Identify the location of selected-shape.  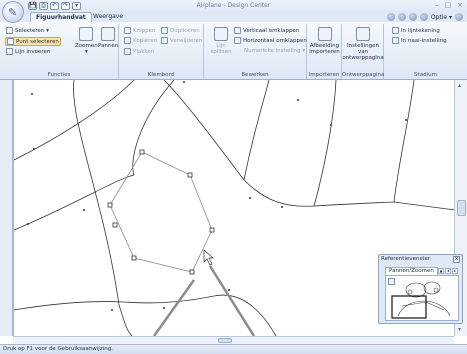
(161, 212).